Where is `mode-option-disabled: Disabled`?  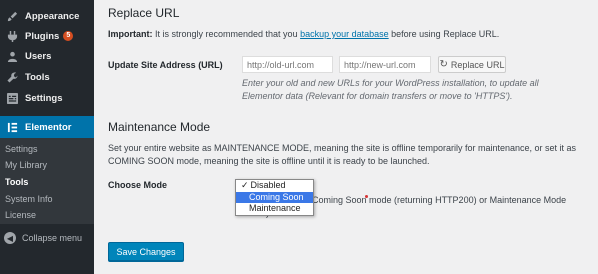
mode-option-disabled: Disabled is located at coordinates (274, 186).